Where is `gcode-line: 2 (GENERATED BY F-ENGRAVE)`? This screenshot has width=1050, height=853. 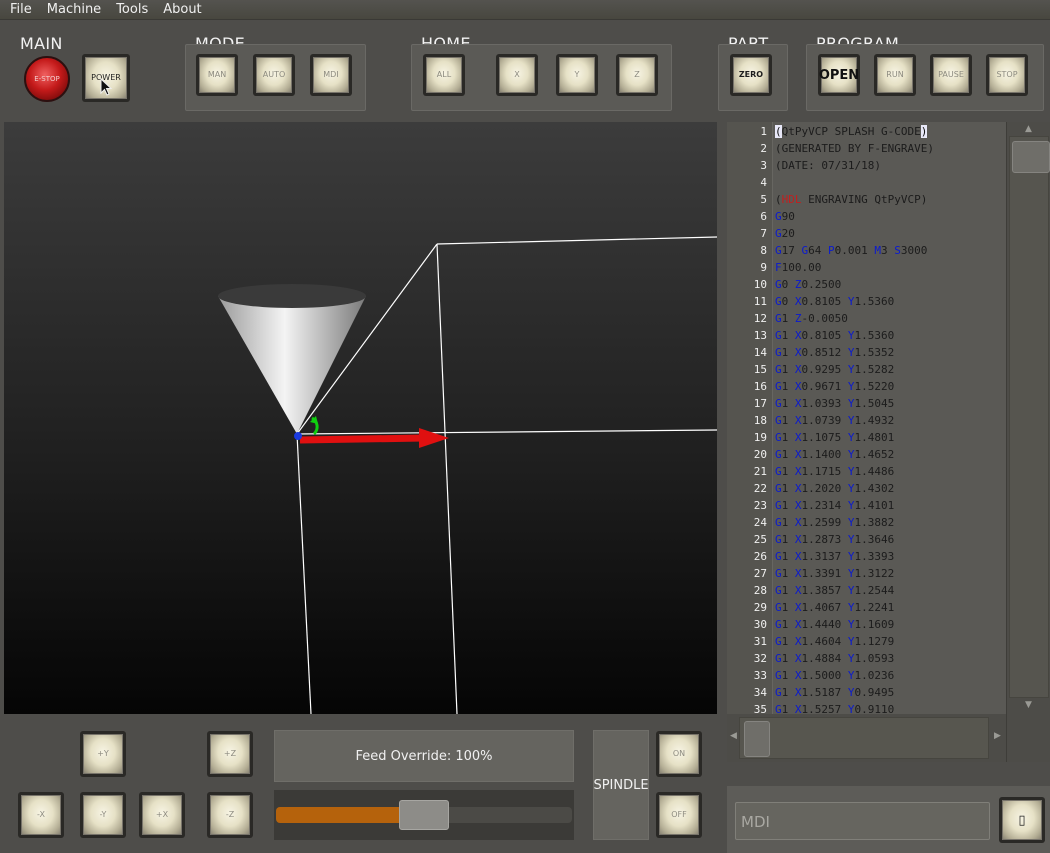 gcode-line: 2 (GENERATED BY F-ENGRAVE) is located at coordinates (866, 148).